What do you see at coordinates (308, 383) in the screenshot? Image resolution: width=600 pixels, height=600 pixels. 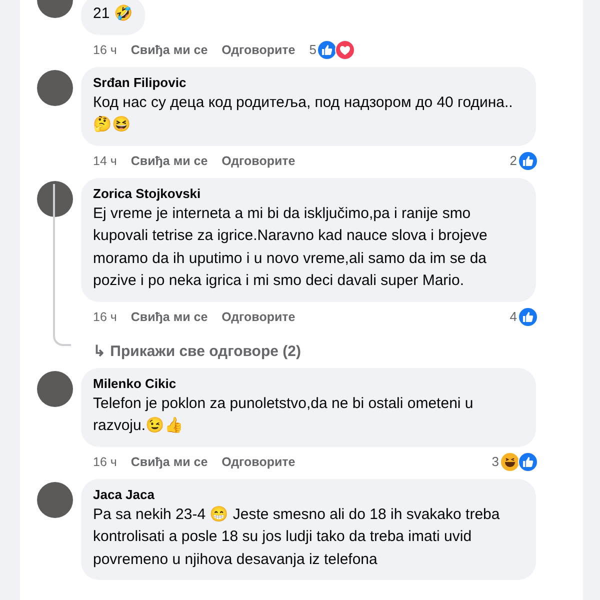 I see `author-name: Milenko Cikic` at bounding box center [308, 383].